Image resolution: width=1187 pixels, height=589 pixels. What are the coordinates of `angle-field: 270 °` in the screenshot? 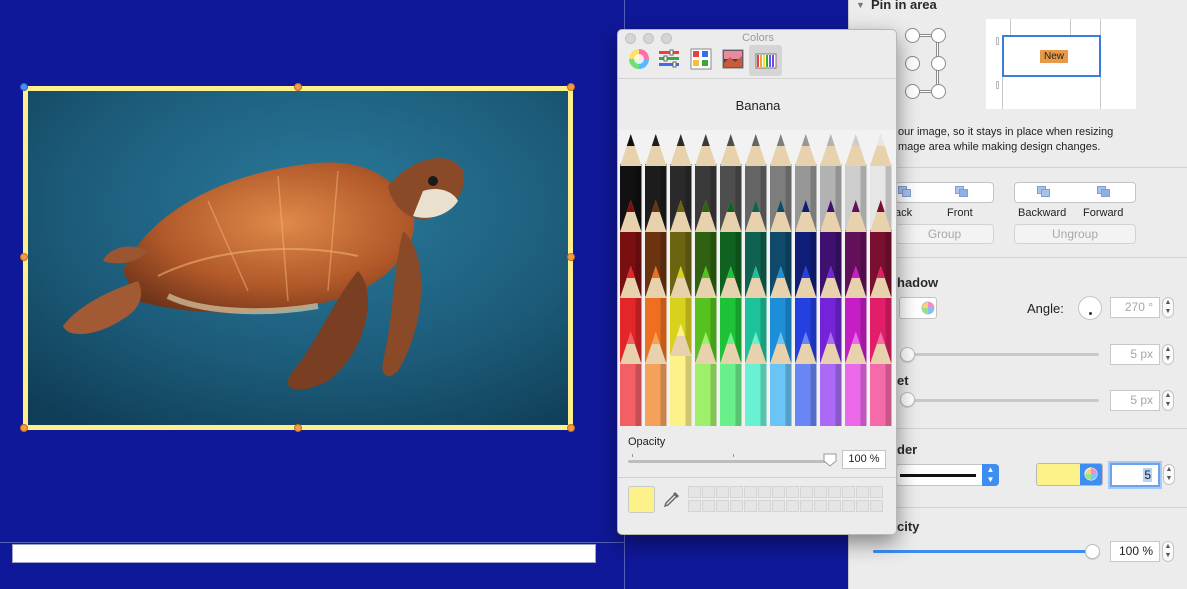 It's located at (1135, 307).